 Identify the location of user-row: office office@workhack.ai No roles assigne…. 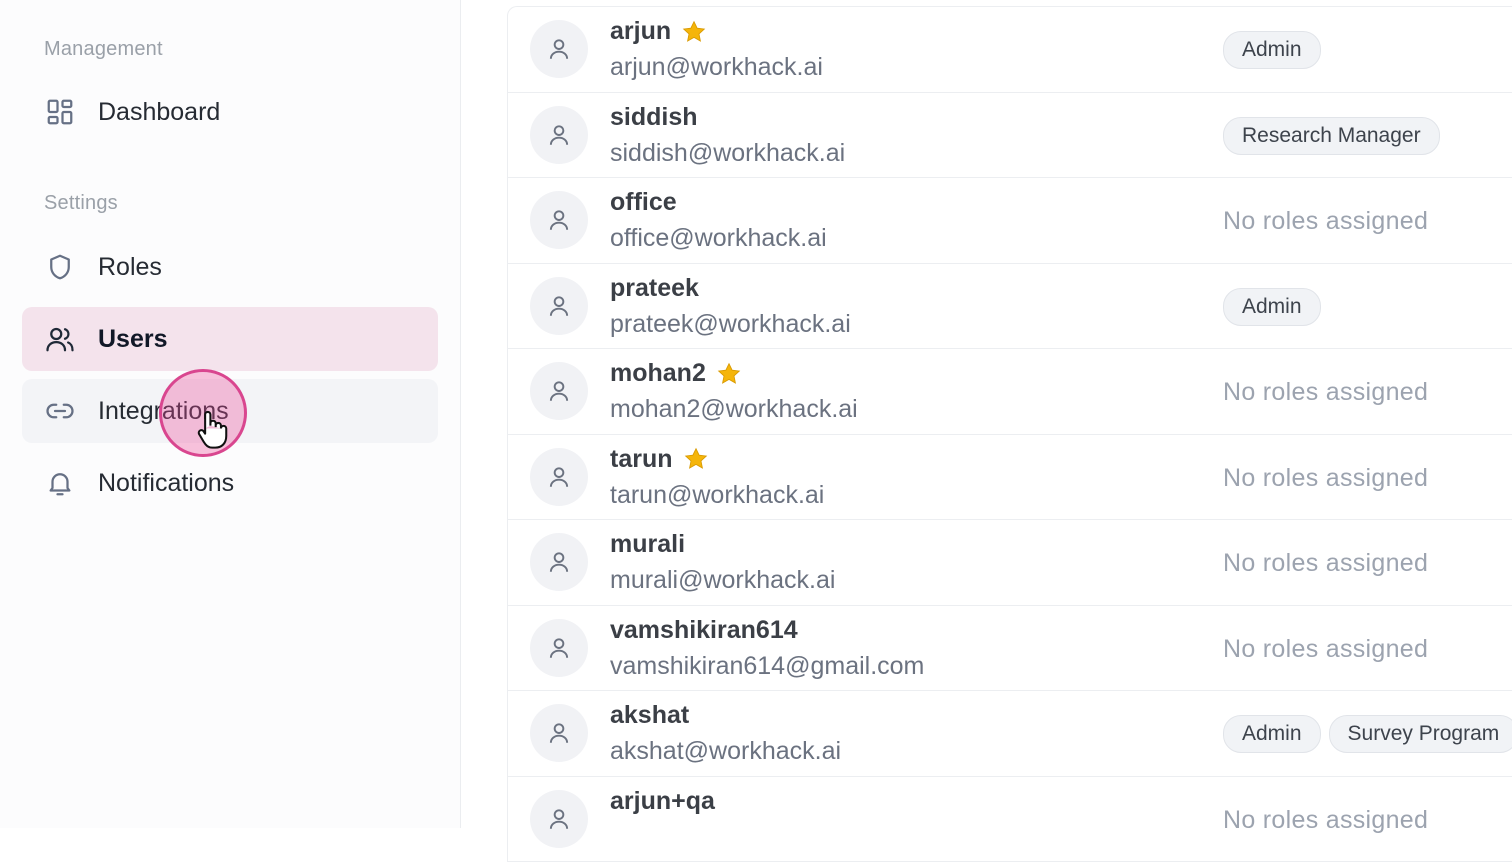
(1010, 221).